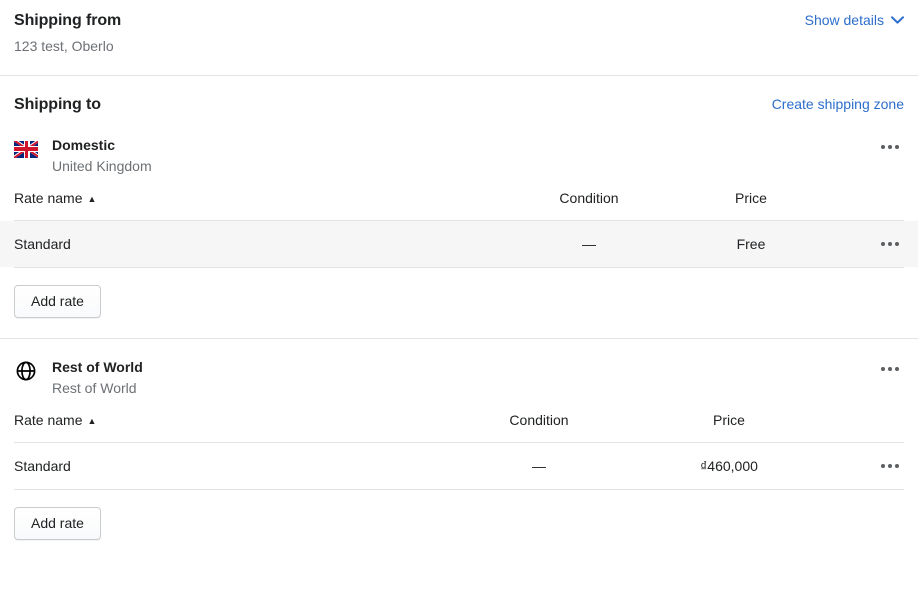  I want to click on shipping-from-header: Shipping from Show details, so click(459, 21).